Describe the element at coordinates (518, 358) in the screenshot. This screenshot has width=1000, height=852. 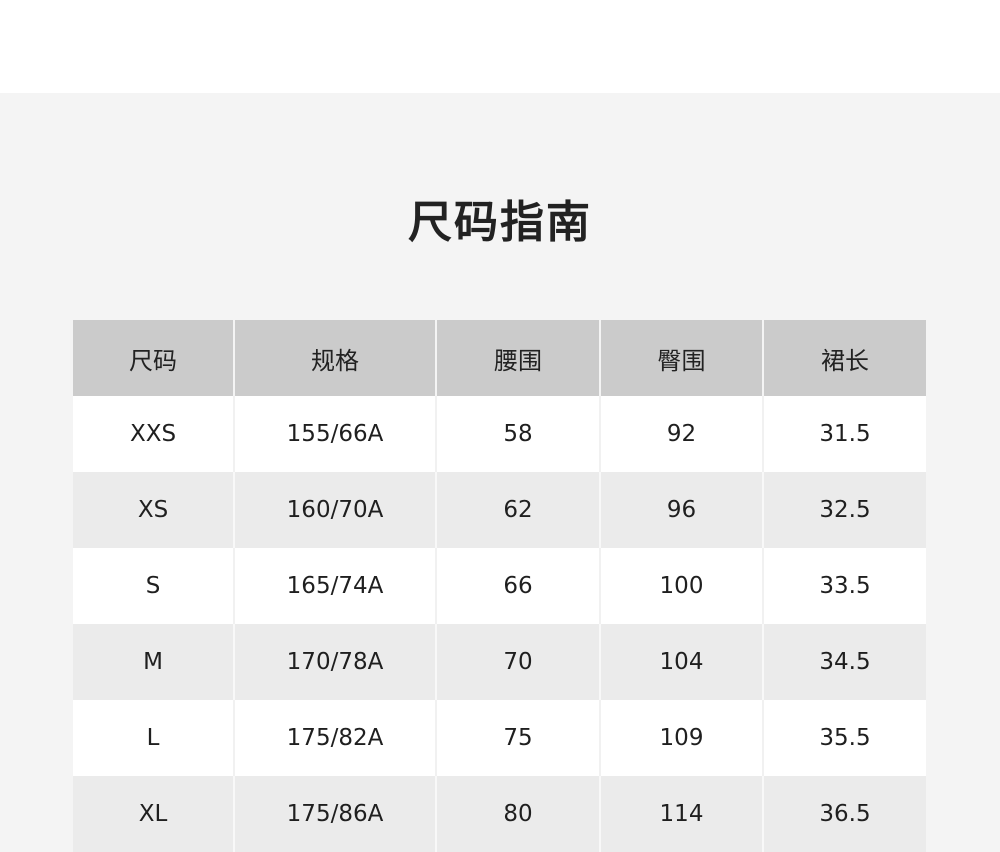
I see `header-waist: 腰围` at that location.